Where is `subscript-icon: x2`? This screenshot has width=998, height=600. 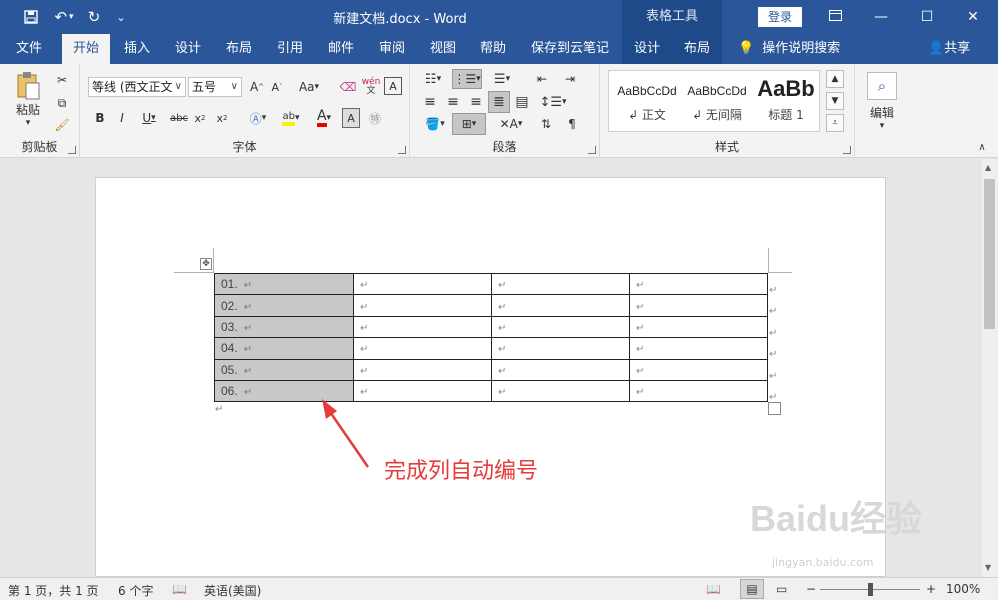
subscript-icon: x2 is located at coordinates (200, 118).